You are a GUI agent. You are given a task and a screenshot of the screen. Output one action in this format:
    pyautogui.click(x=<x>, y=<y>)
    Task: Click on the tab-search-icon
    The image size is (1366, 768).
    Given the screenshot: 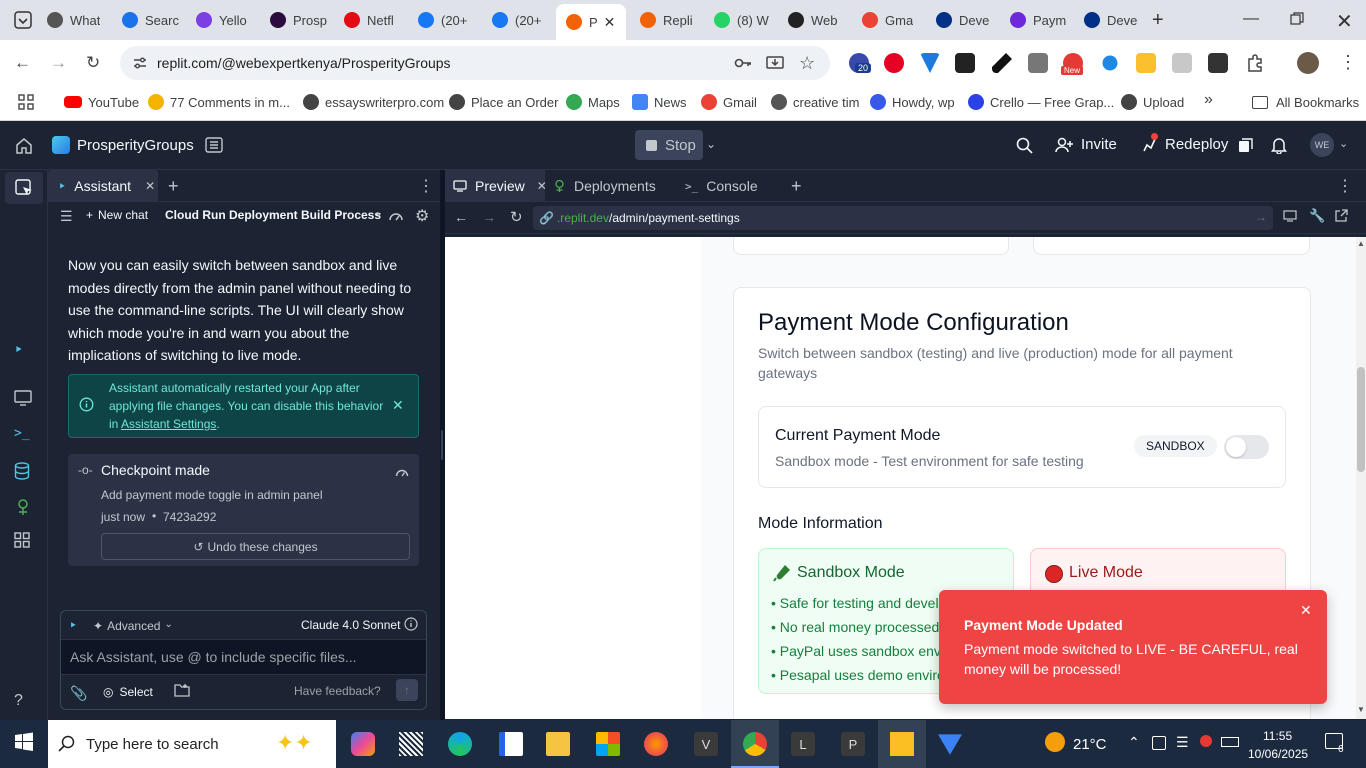 What is the action you would take?
    pyautogui.click(x=23, y=20)
    